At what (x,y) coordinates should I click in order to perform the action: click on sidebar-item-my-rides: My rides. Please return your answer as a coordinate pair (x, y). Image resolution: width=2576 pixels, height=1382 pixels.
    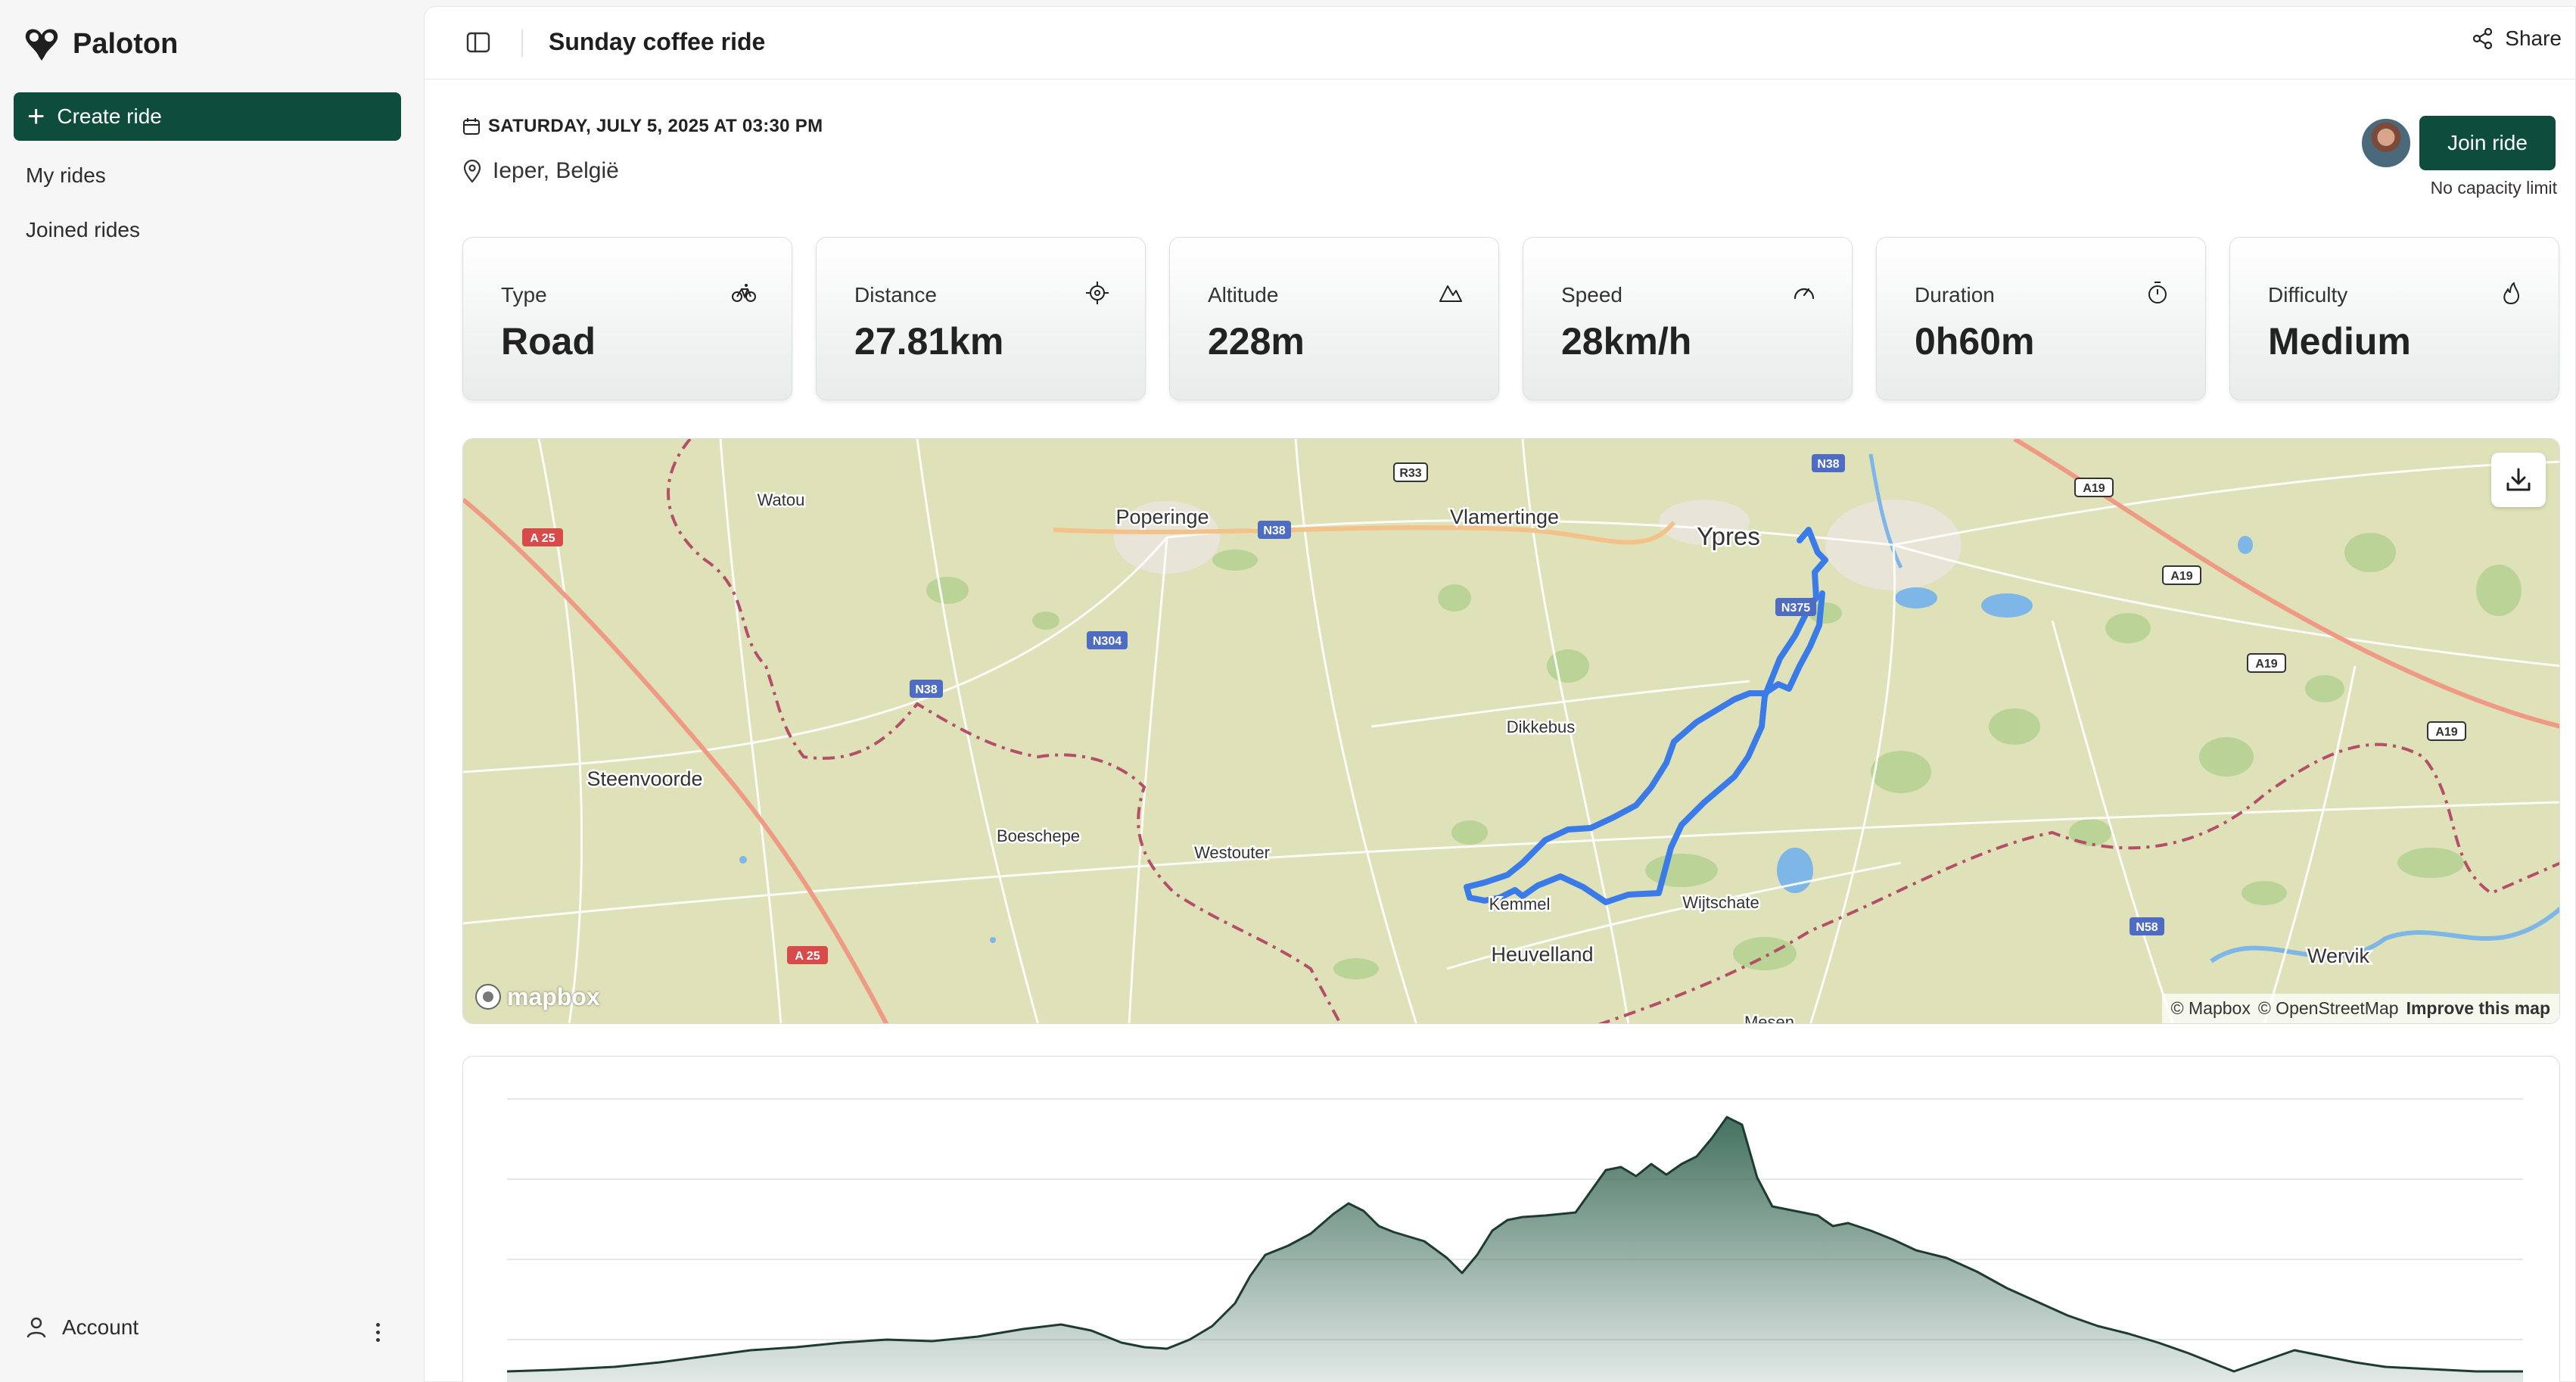
    Looking at the image, I should click on (66, 176).